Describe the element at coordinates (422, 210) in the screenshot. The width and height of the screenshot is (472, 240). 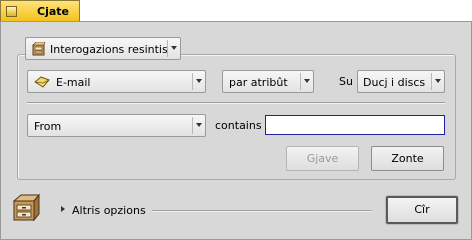
I see `find-button: Cîr` at that location.